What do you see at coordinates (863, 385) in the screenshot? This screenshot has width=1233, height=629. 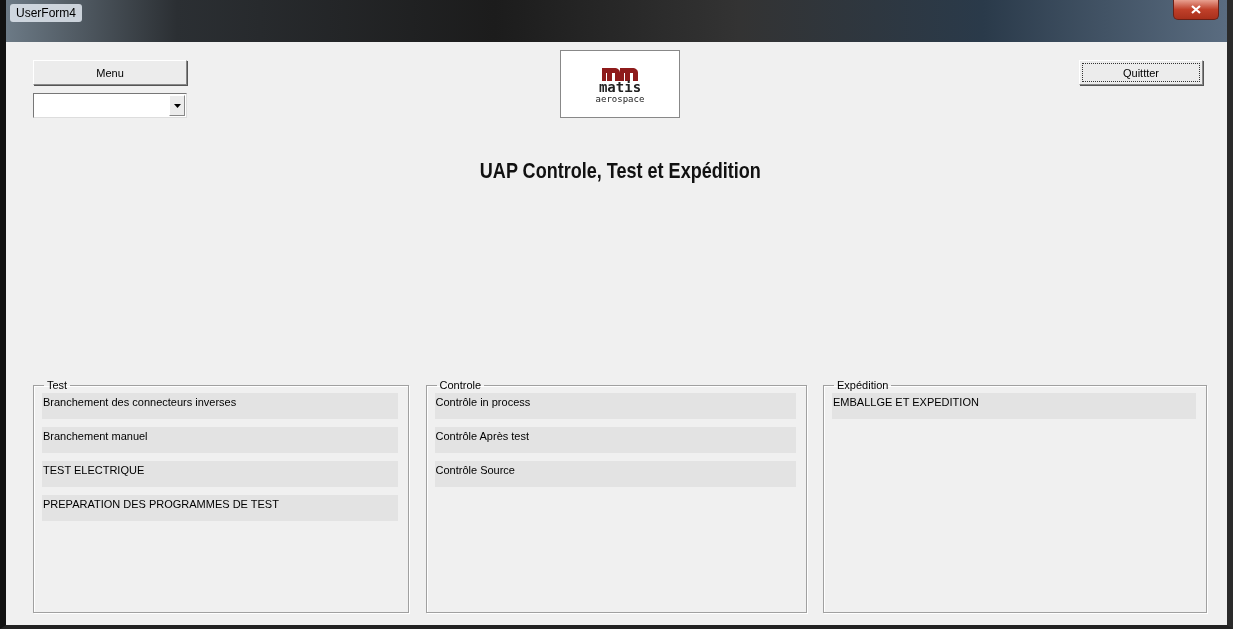 I see `frame-title: Expédition` at bounding box center [863, 385].